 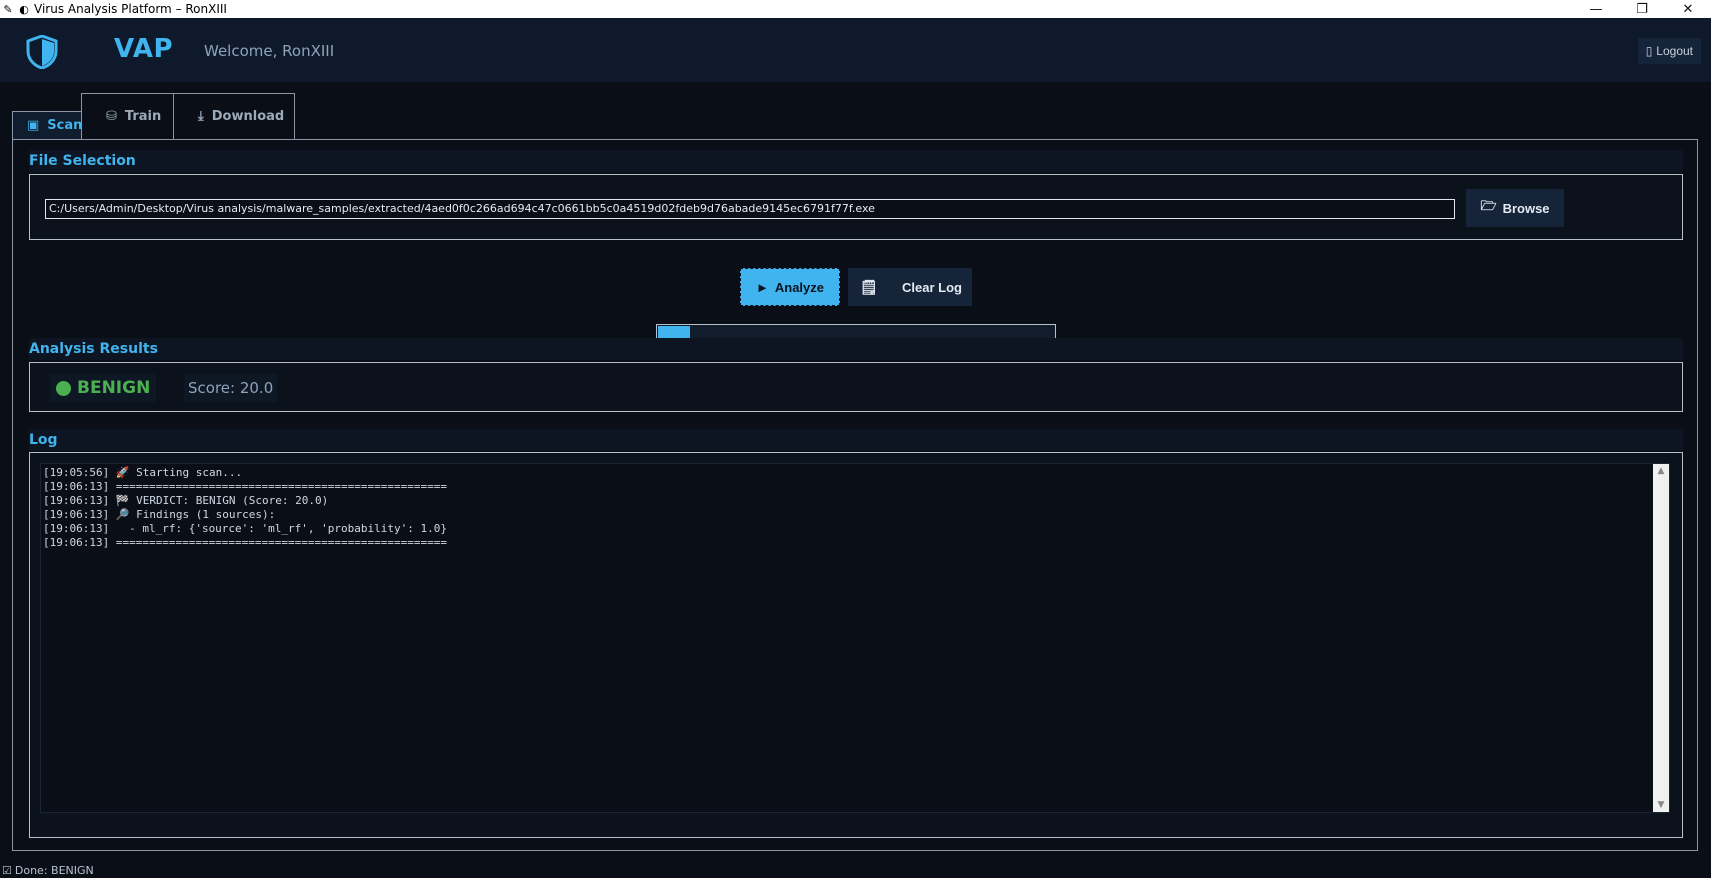 I want to click on status-bar: ☑ Done: BENIGN, so click(x=855, y=870).